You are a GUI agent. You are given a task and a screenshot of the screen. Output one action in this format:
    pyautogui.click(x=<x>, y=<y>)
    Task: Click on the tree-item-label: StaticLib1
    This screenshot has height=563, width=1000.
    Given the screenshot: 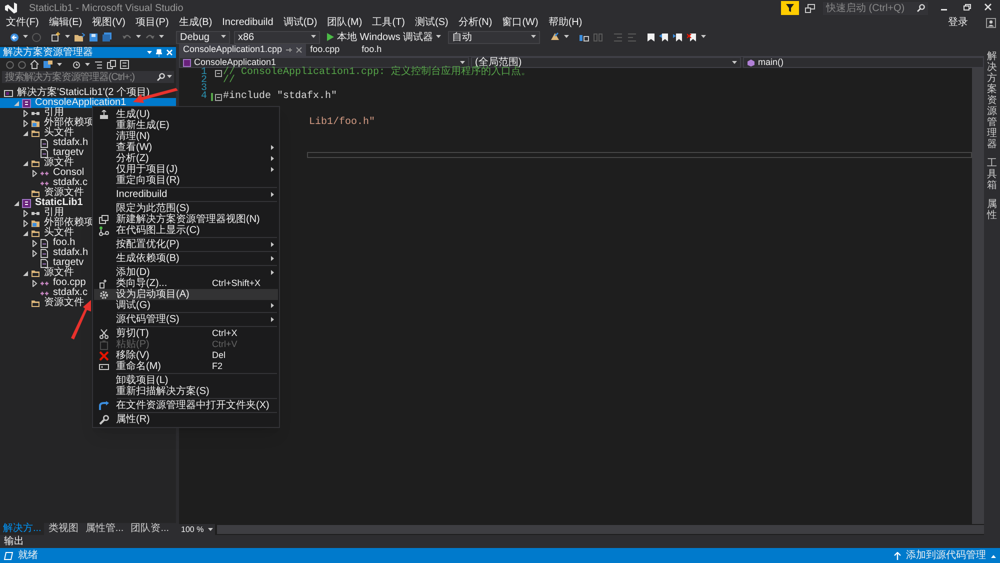 What is the action you would take?
    pyautogui.click(x=59, y=203)
    